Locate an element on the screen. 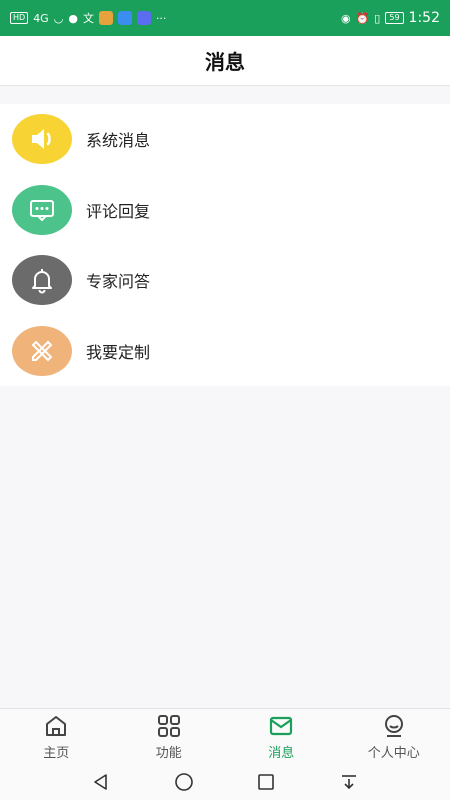  clock: 1:52 is located at coordinates (424, 18).